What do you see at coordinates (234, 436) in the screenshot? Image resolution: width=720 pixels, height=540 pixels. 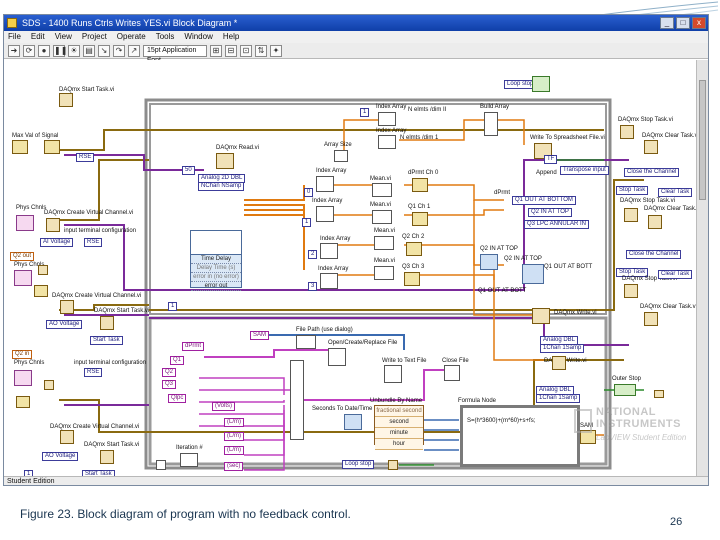 I see `lm-string-const-2: (L/m)` at bounding box center [234, 436].